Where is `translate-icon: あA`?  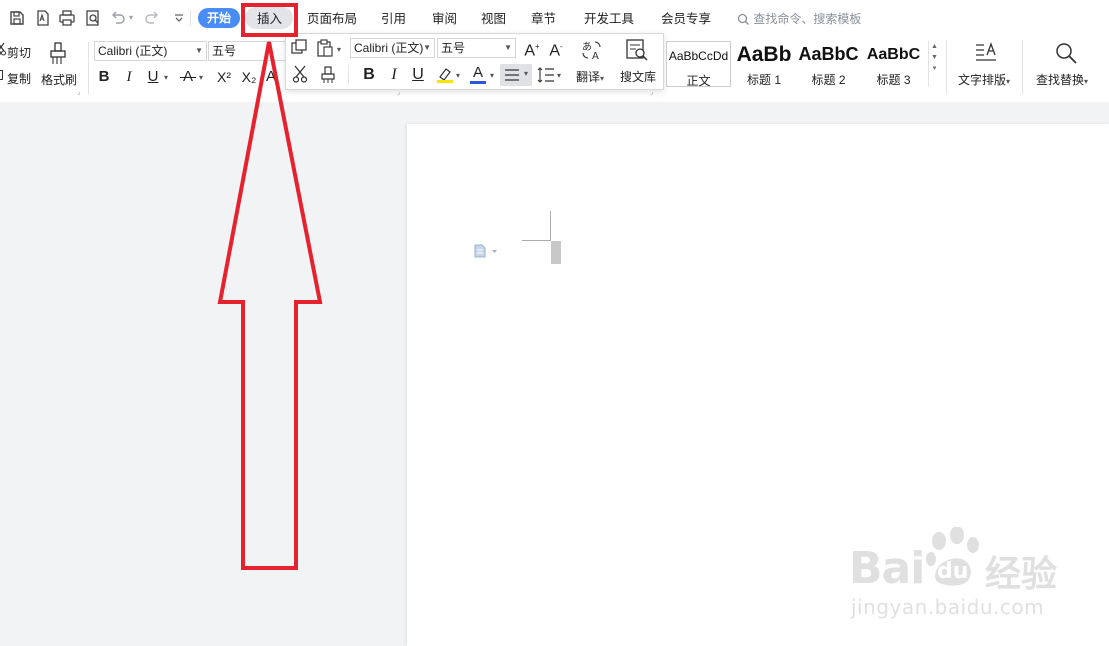 translate-icon: あA is located at coordinates (592, 50).